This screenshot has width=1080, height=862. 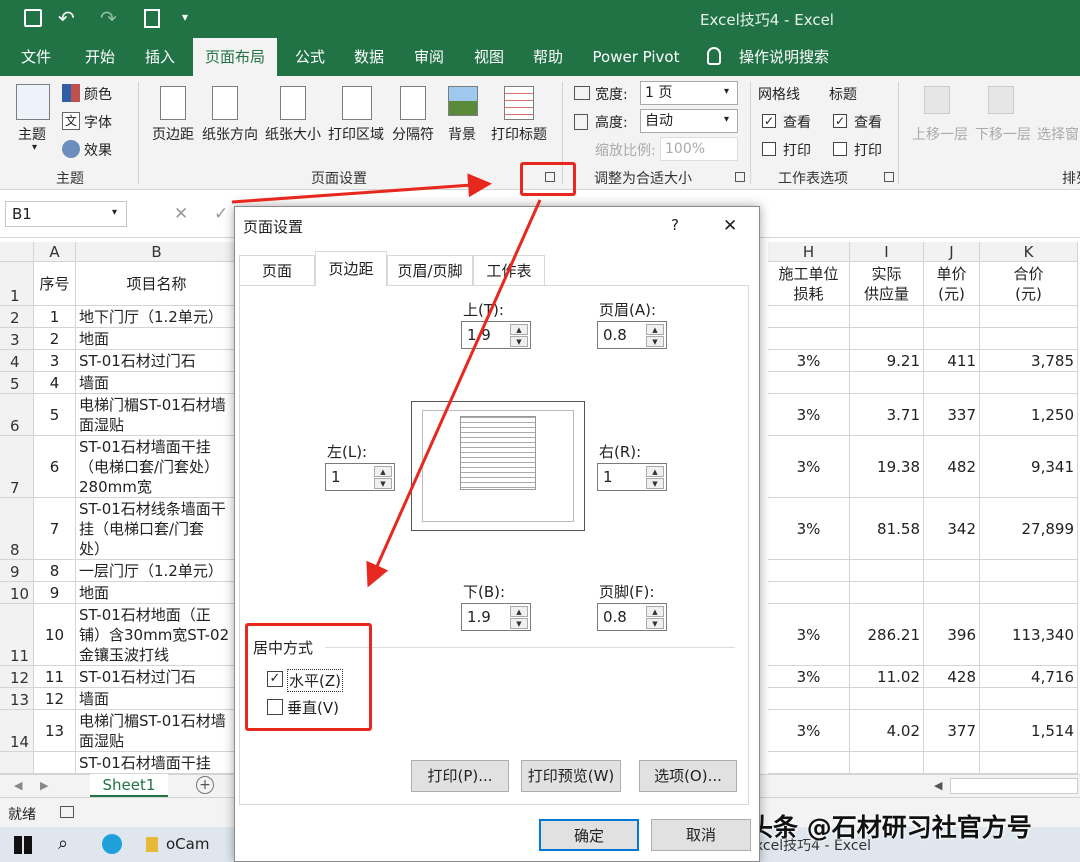 I want to click on dialog-tab-margins: 页边距, so click(x=351, y=268).